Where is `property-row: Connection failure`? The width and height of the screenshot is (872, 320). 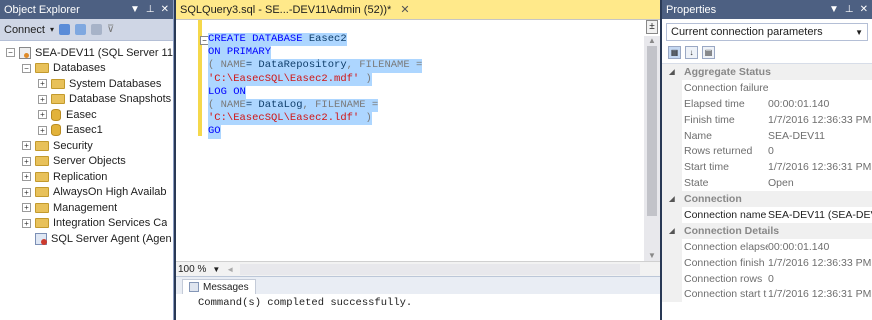 property-row: Connection failure is located at coordinates (767, 87).